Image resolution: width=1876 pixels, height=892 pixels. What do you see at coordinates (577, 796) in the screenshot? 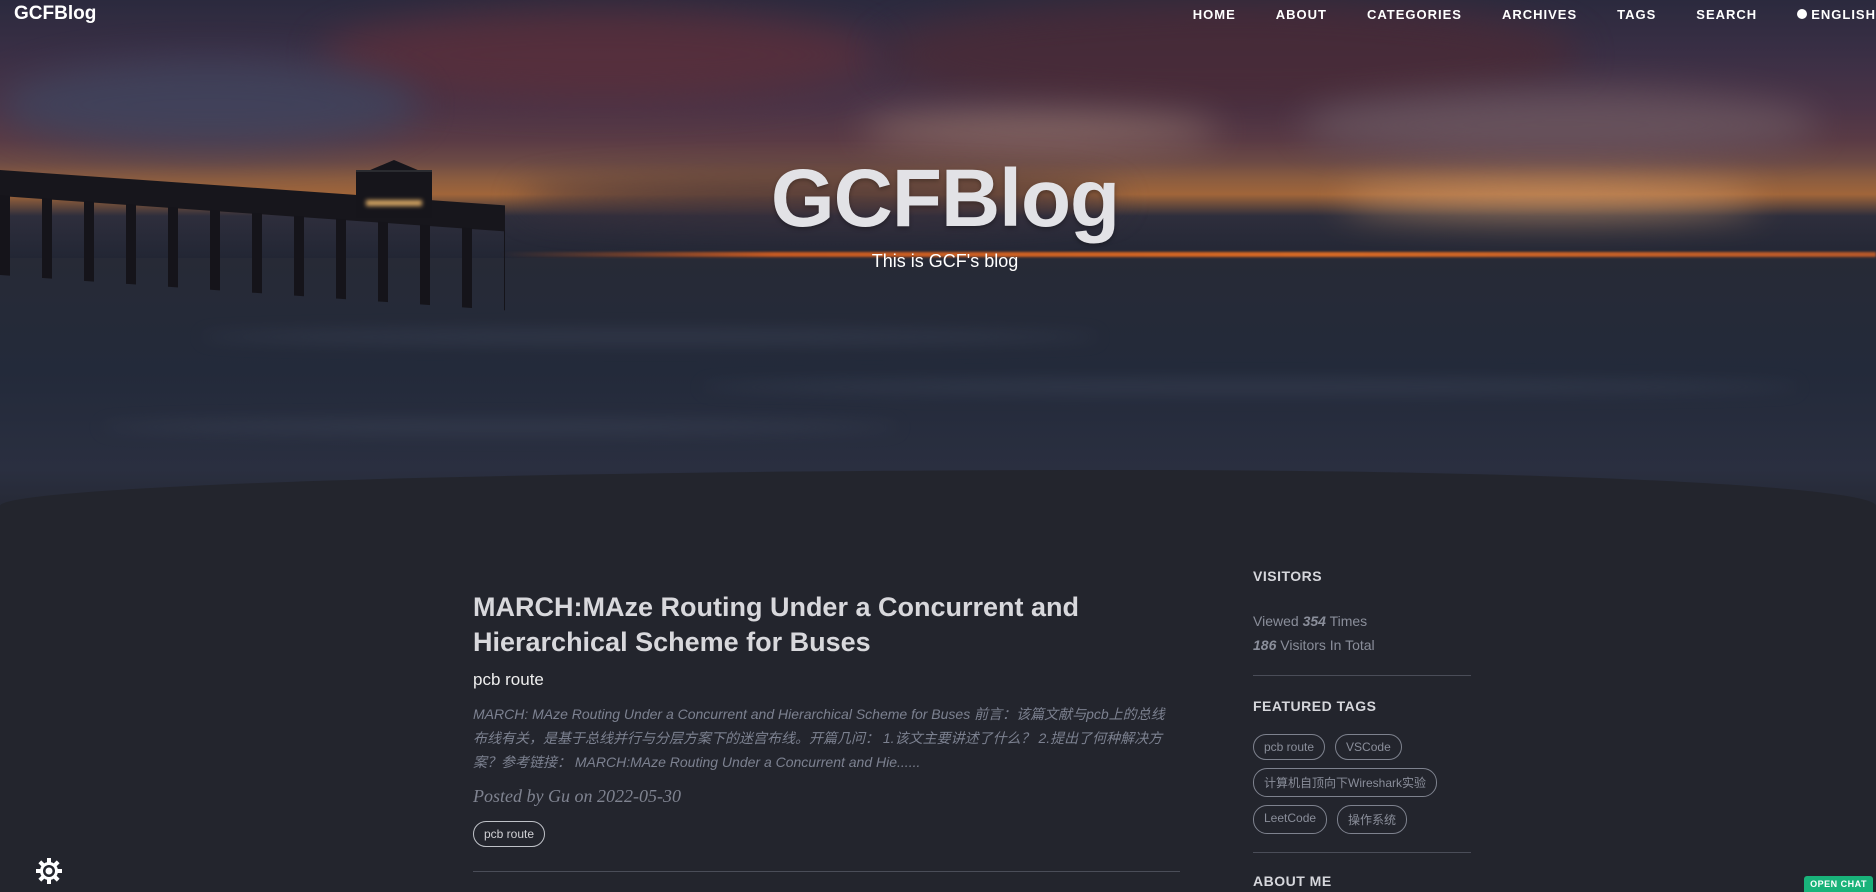
I see `post-meta: Posted by Gu on 2022-05-30` at bounding box center [577, 796].